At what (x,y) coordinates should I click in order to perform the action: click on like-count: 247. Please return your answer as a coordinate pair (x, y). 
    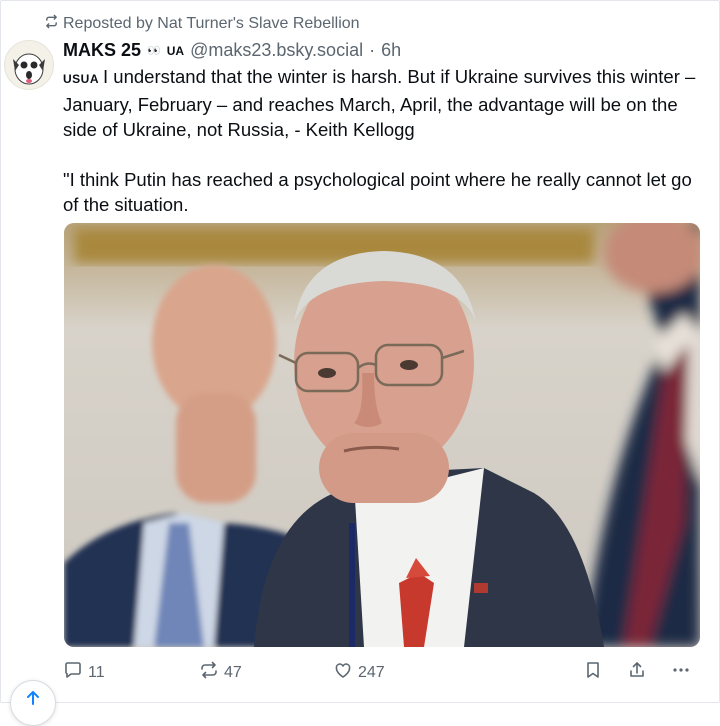
    Looking at the image, I should click on (371, 672).